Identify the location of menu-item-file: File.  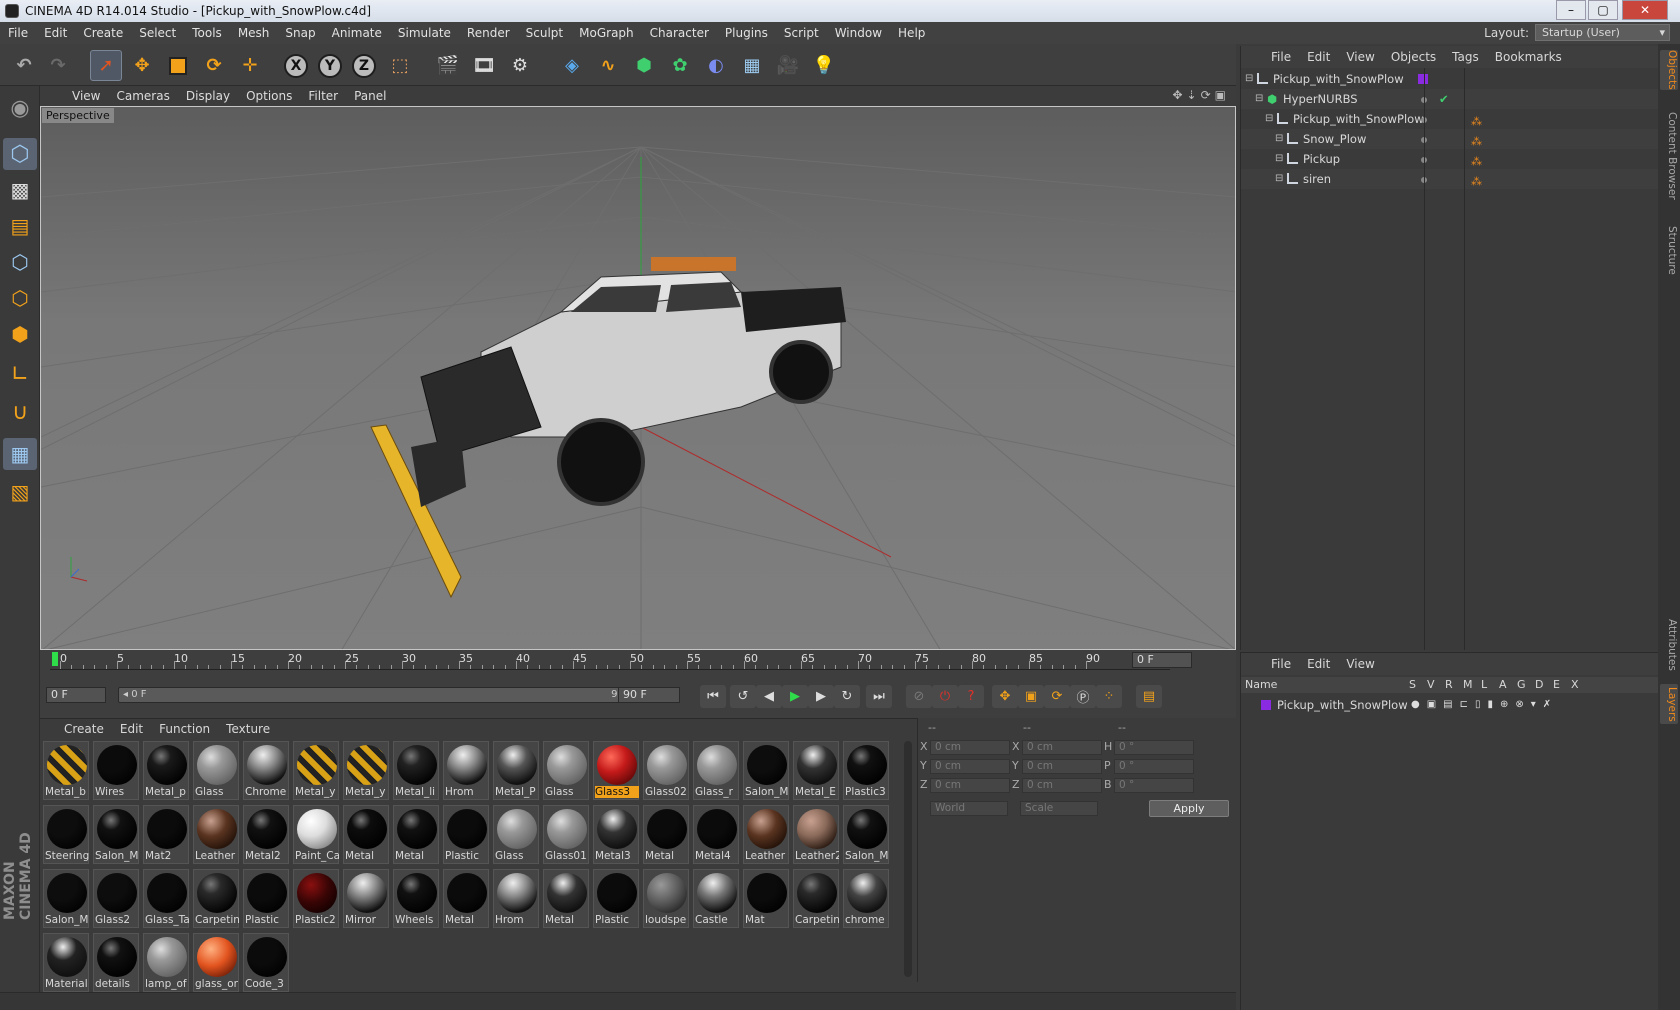
(18, 33).